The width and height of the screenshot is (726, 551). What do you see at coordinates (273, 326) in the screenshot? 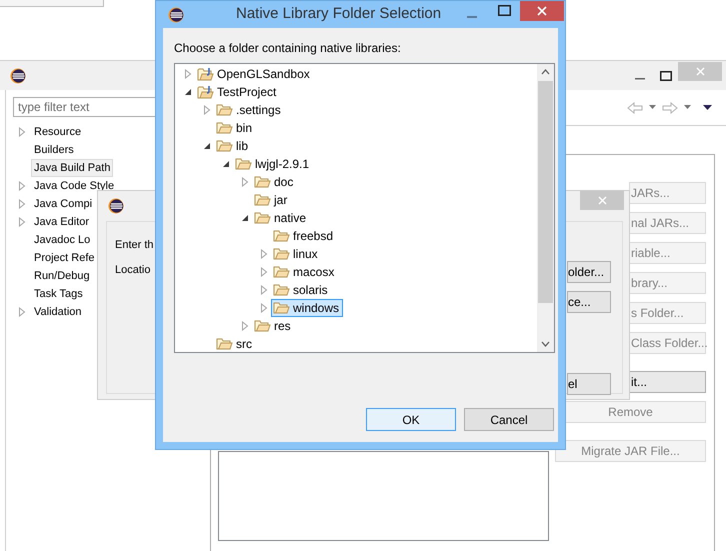
I see `tree-item: res` at bounding box center [273, 326].